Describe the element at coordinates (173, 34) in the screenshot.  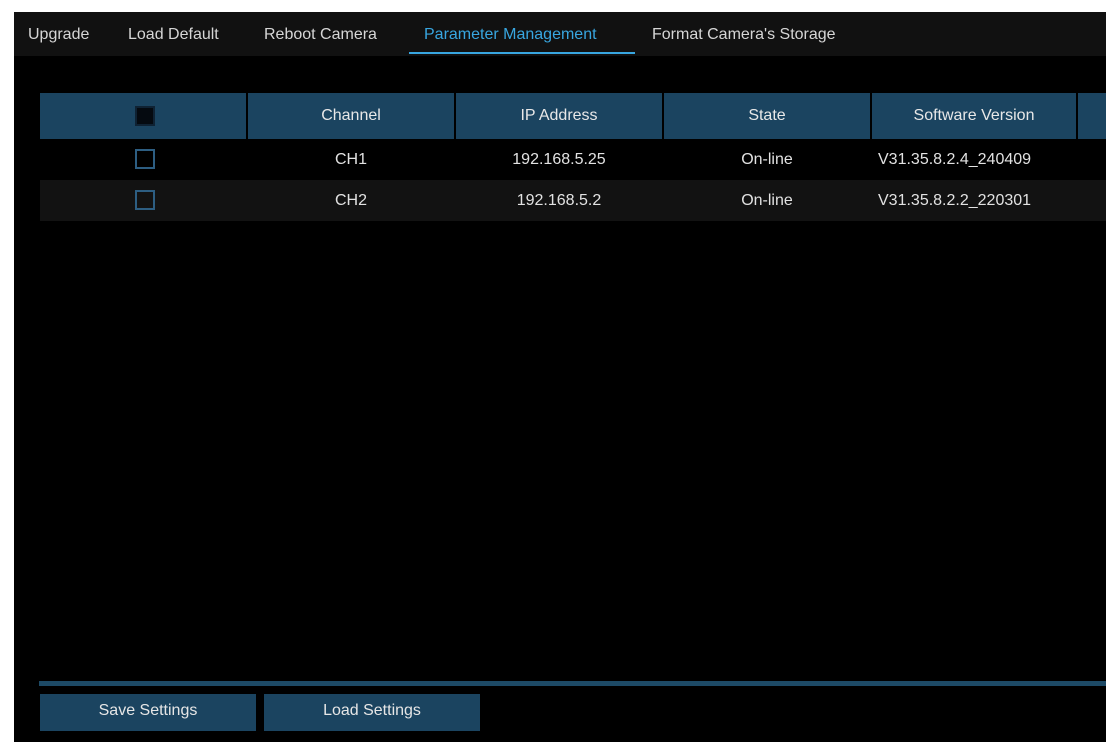
I see `tab-load-default: Load Default` at that location.